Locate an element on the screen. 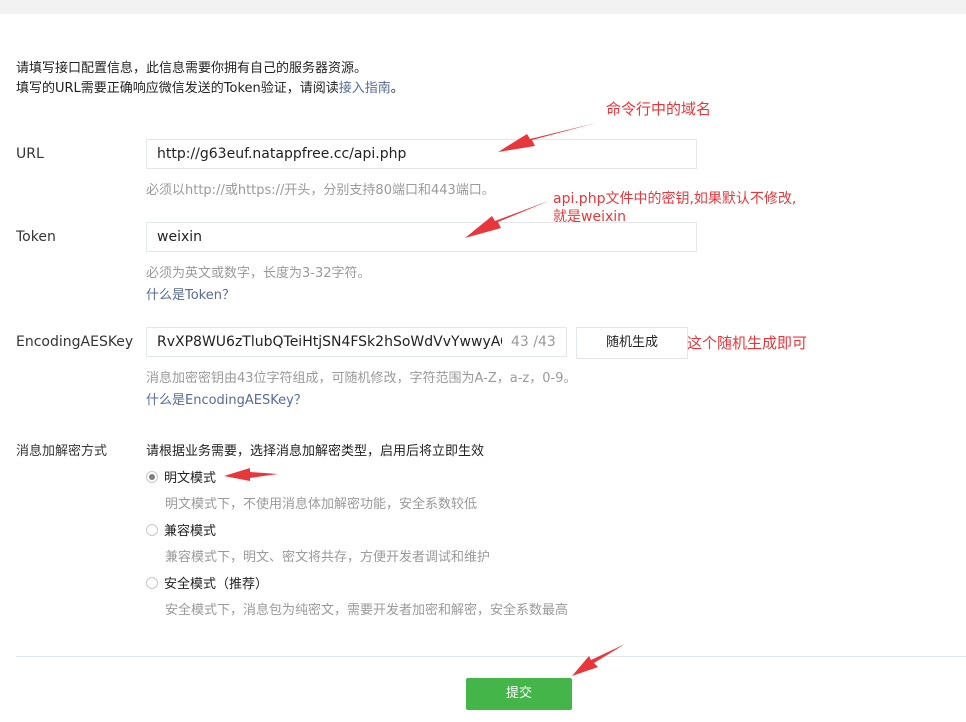 The height and width of the screenshot is (722, 966). red-arrow-token is located at coordinates (508, 219).